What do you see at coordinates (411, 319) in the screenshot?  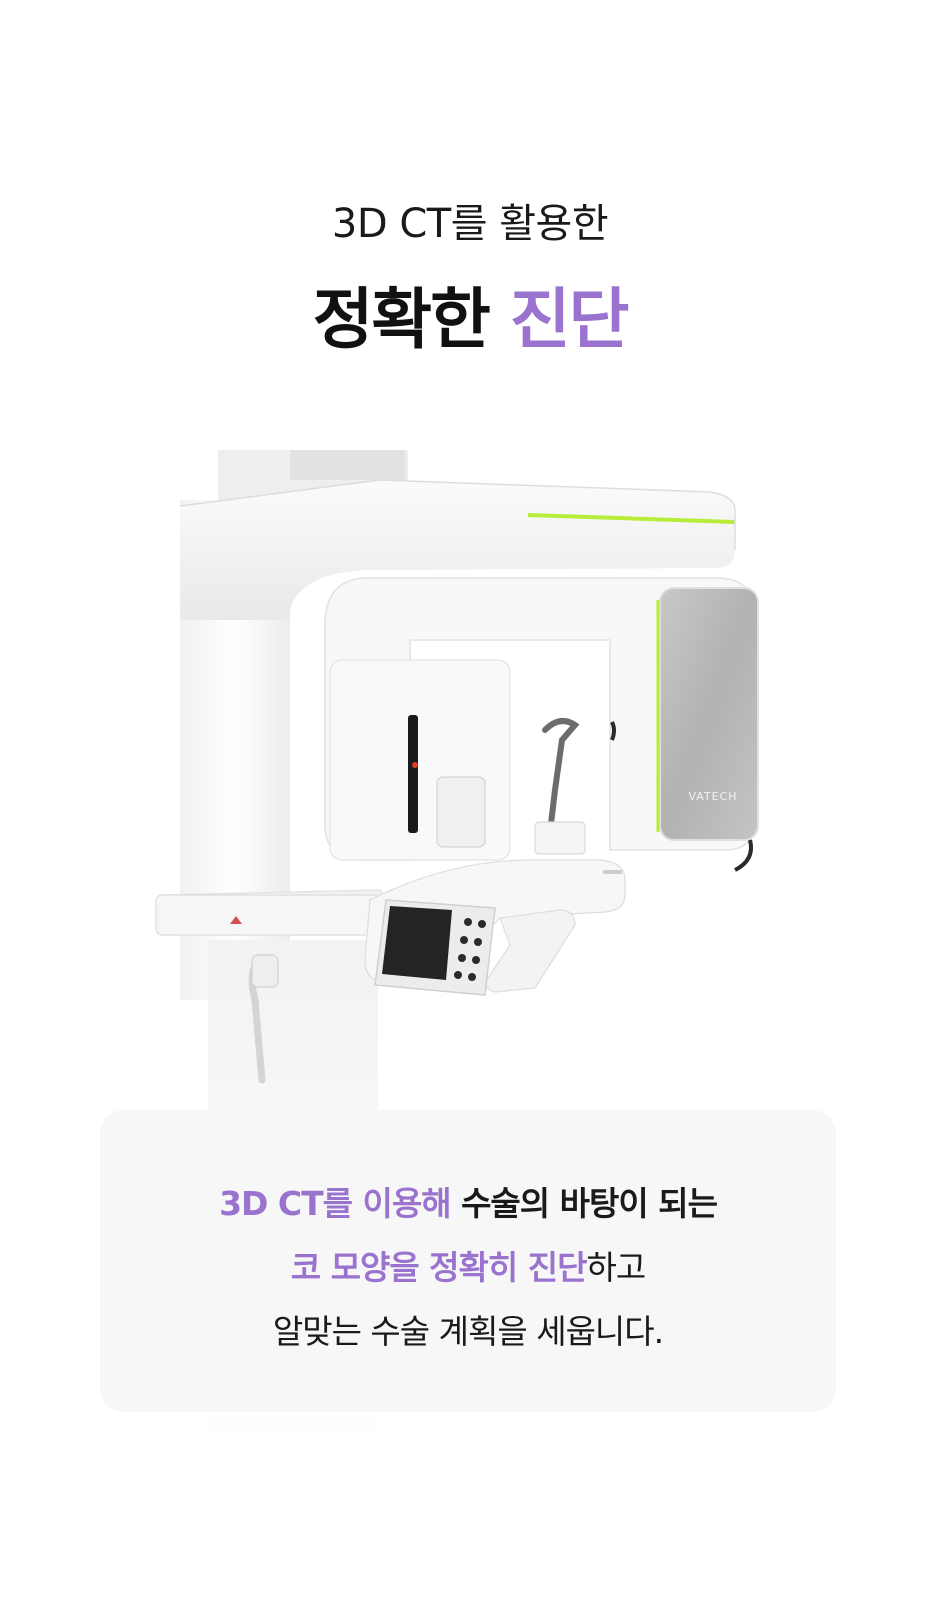 I see `title-main: 정확한` at bounding box center [411, 319].